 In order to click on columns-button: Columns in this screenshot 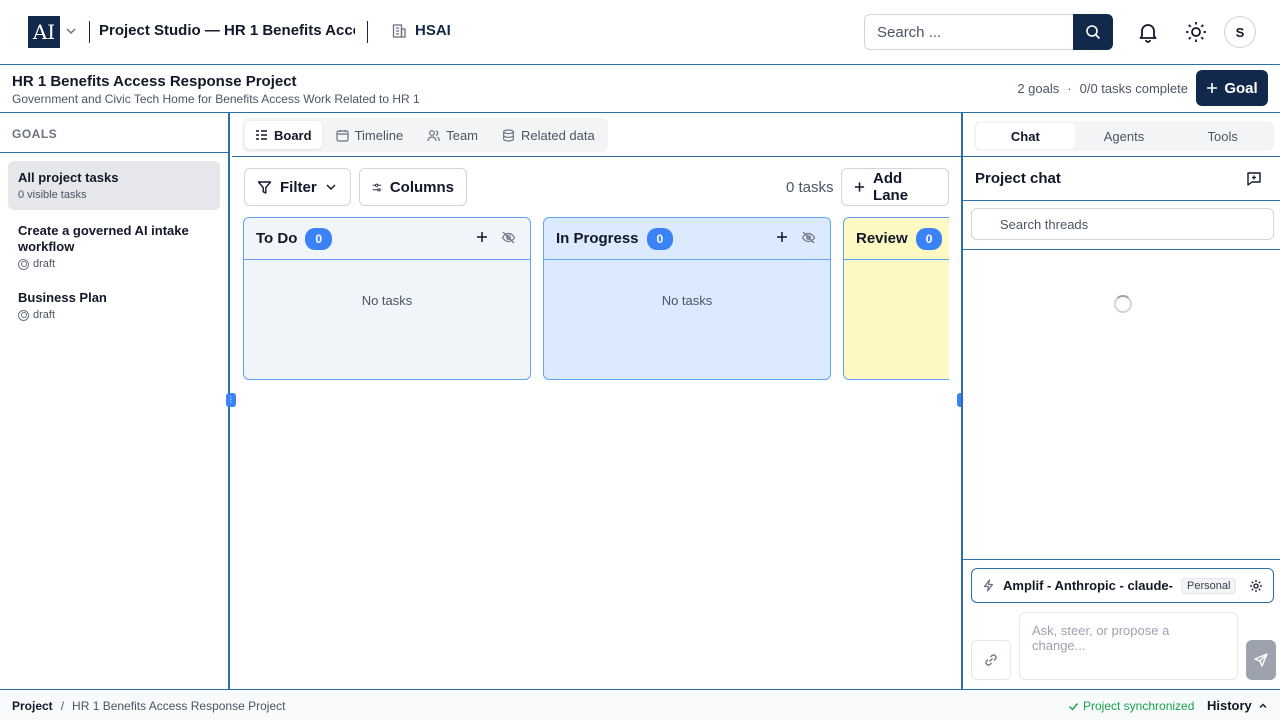, I will do `click(413, 187)`.